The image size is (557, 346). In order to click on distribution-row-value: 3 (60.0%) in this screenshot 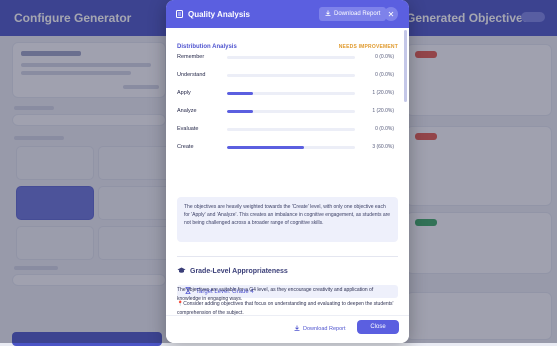, I will do `click(383, 147)`.